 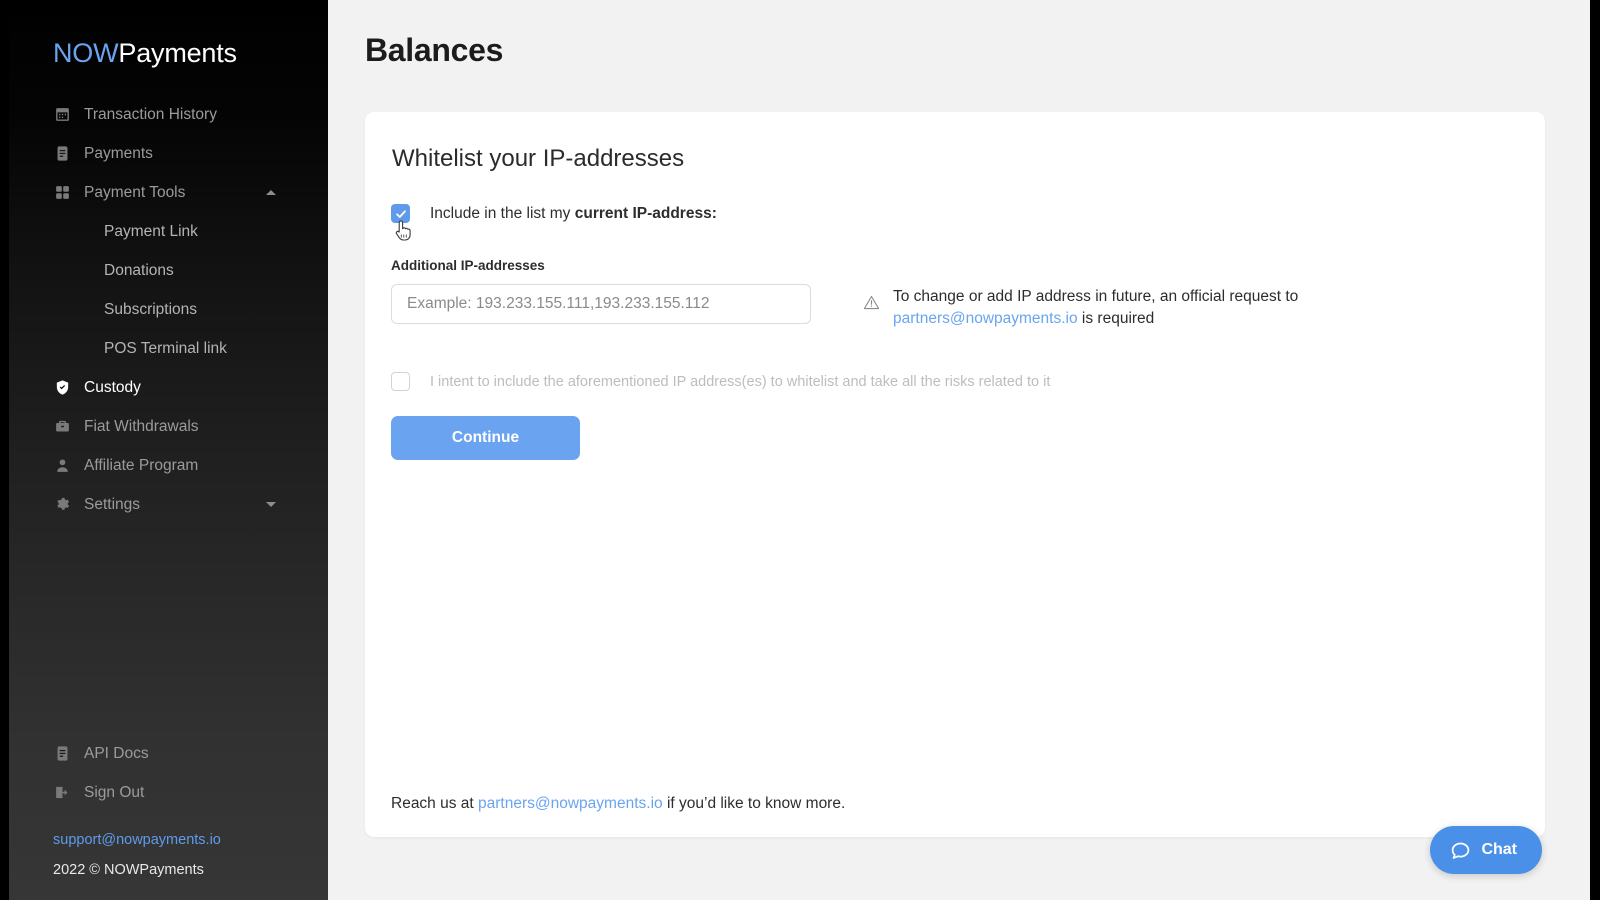 What do you see at coordinates (62, 754) in the screenshot?
I see `book-icon` at bounding box center [62, 754].